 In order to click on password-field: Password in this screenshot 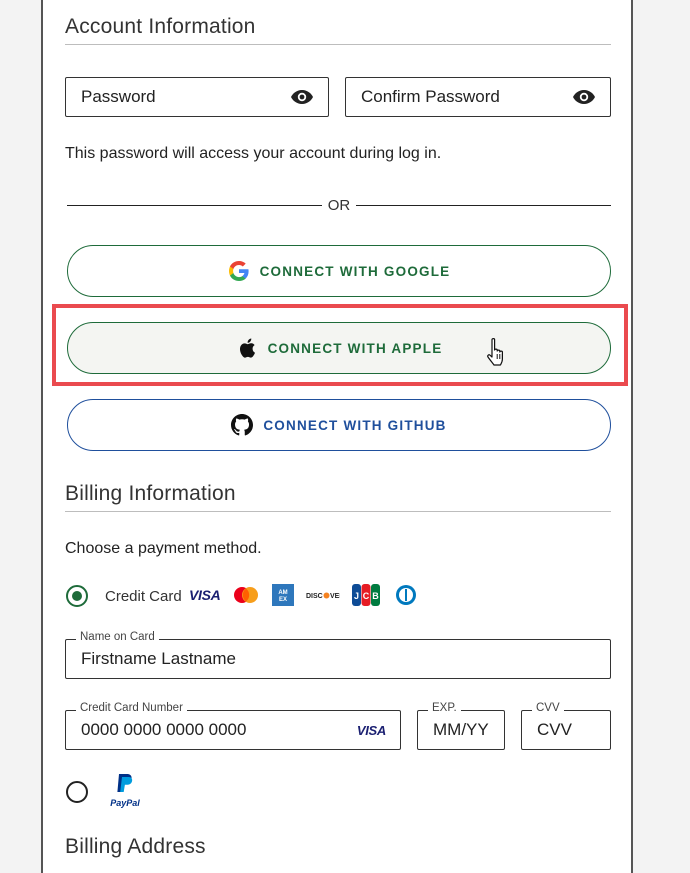, I will do `click(197, 97)`.